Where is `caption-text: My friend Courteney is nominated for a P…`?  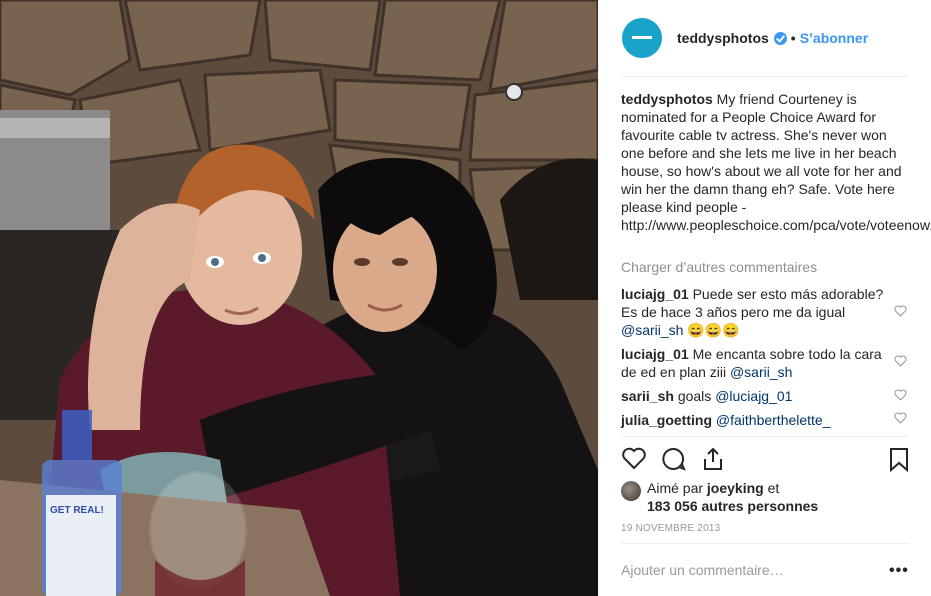
caption-text: My friend Courteney is nominated for a P… is located at coordinates (776, 162).